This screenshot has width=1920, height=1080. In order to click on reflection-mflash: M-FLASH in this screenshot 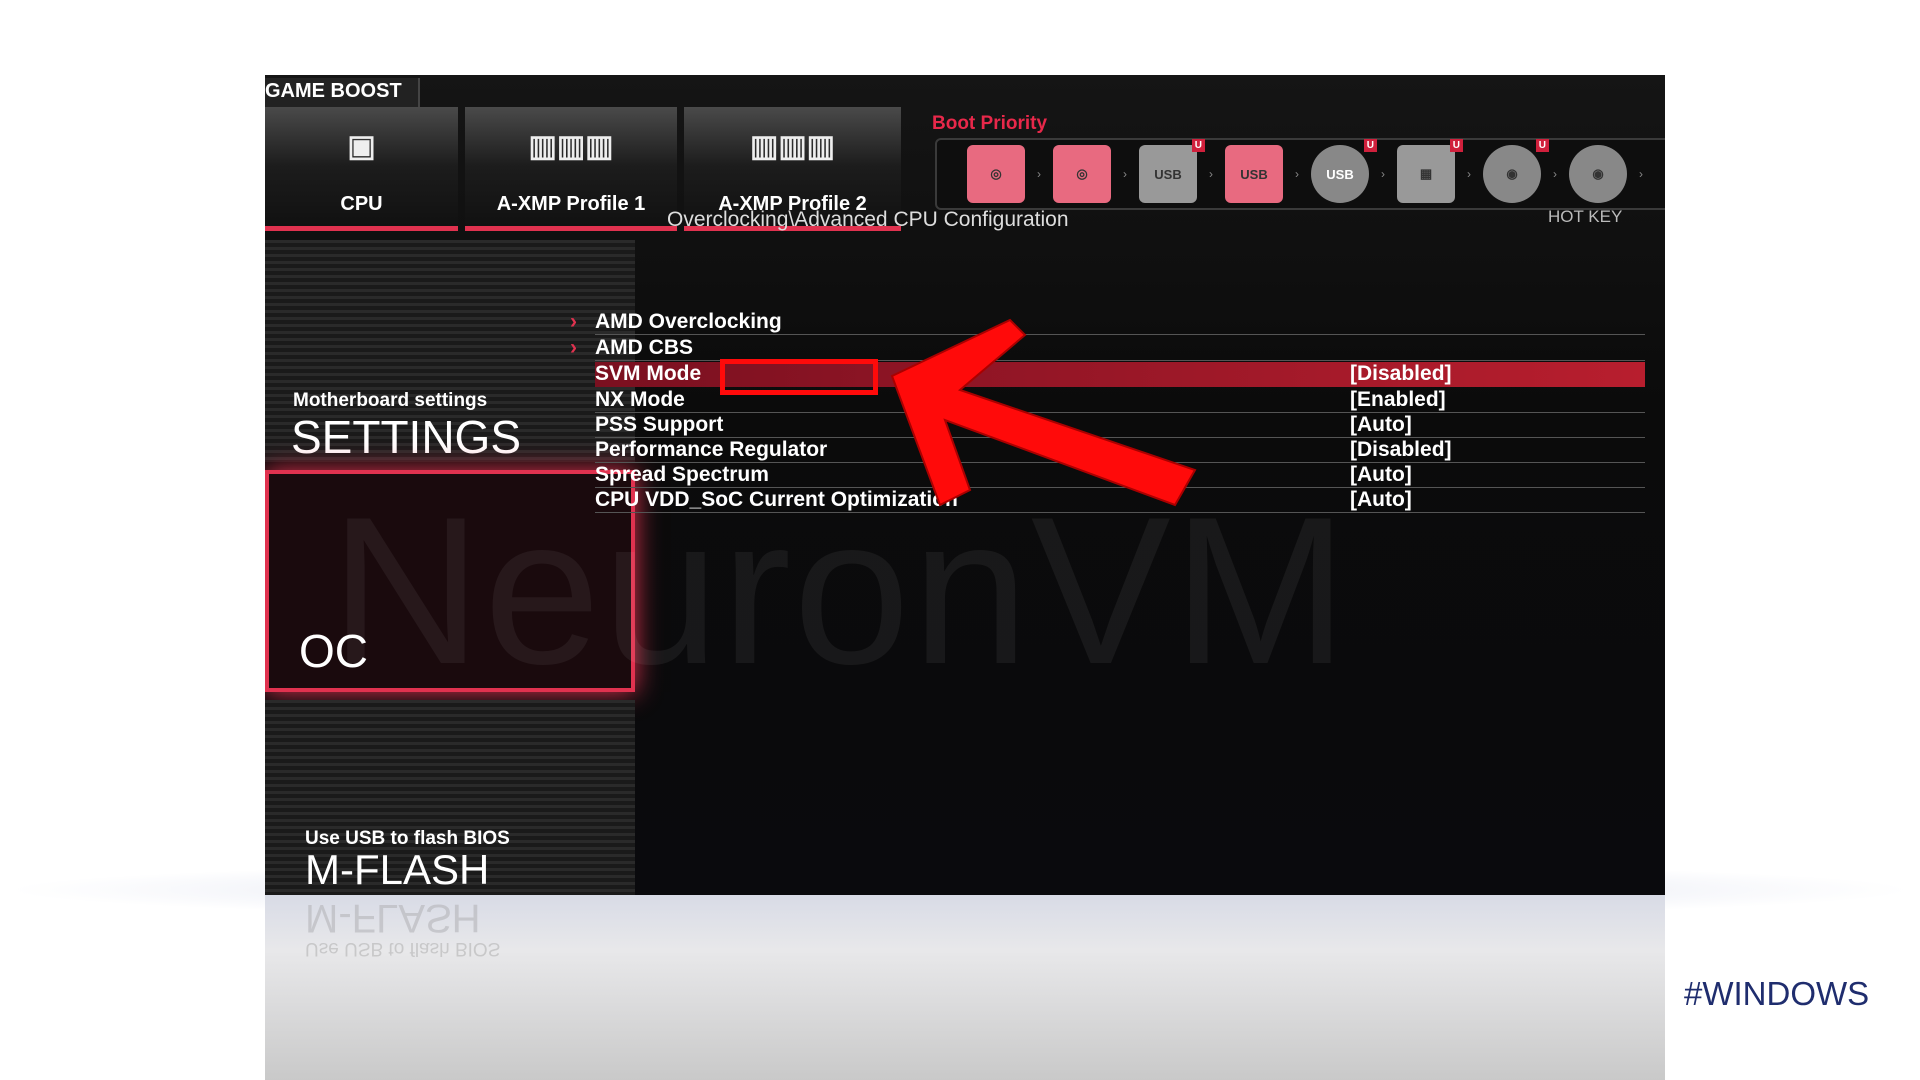, I will do `click(393, 918)`.